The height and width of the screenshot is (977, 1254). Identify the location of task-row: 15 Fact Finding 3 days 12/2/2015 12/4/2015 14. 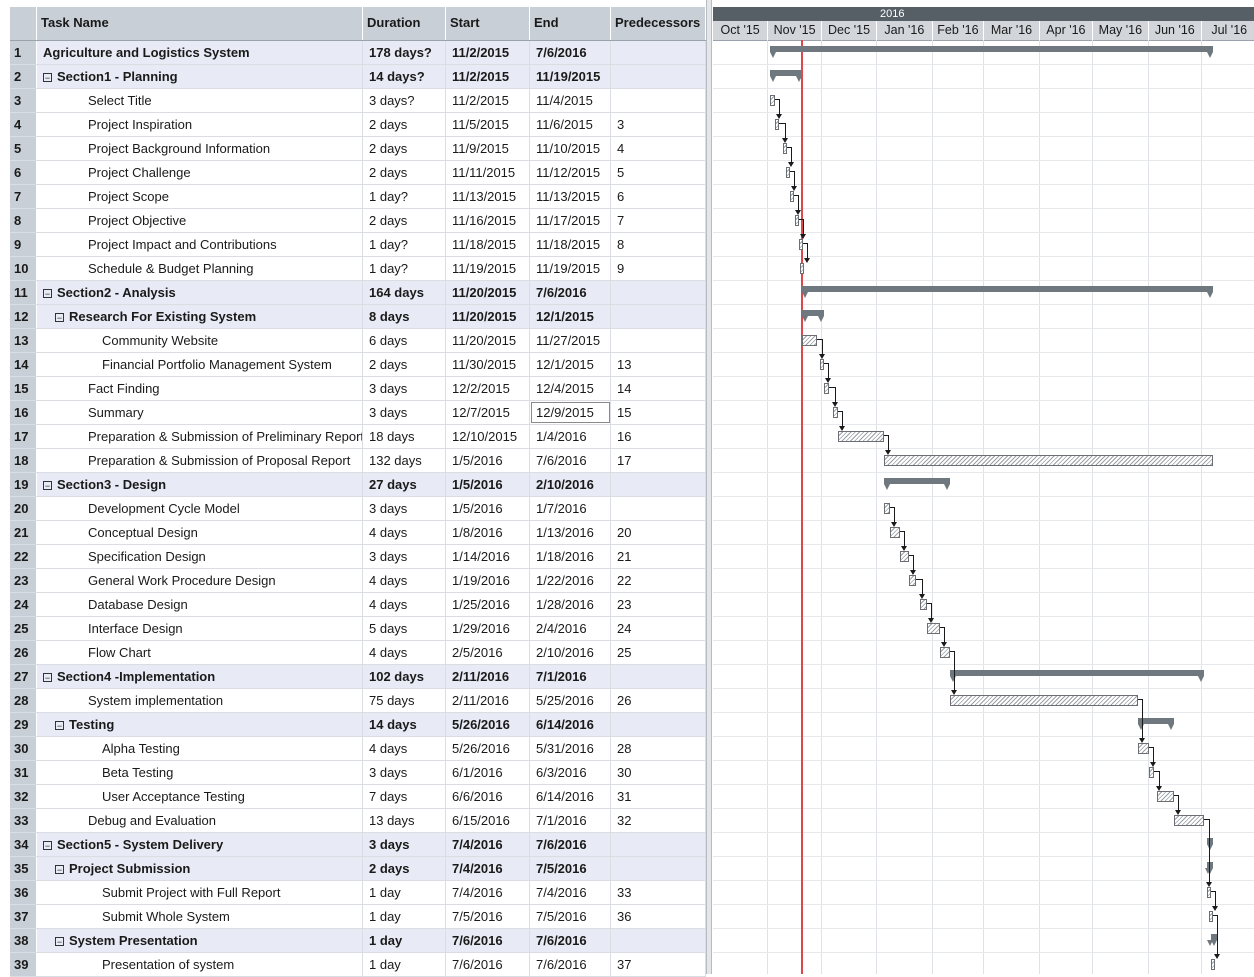
(358, 389).